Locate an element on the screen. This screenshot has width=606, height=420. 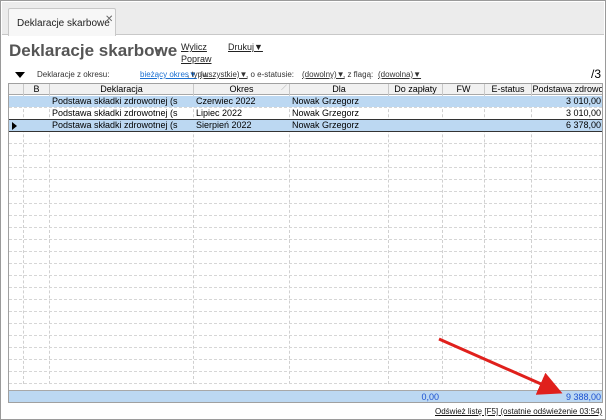
flag-label: , z flagą: is located at coordinates (358, 74).